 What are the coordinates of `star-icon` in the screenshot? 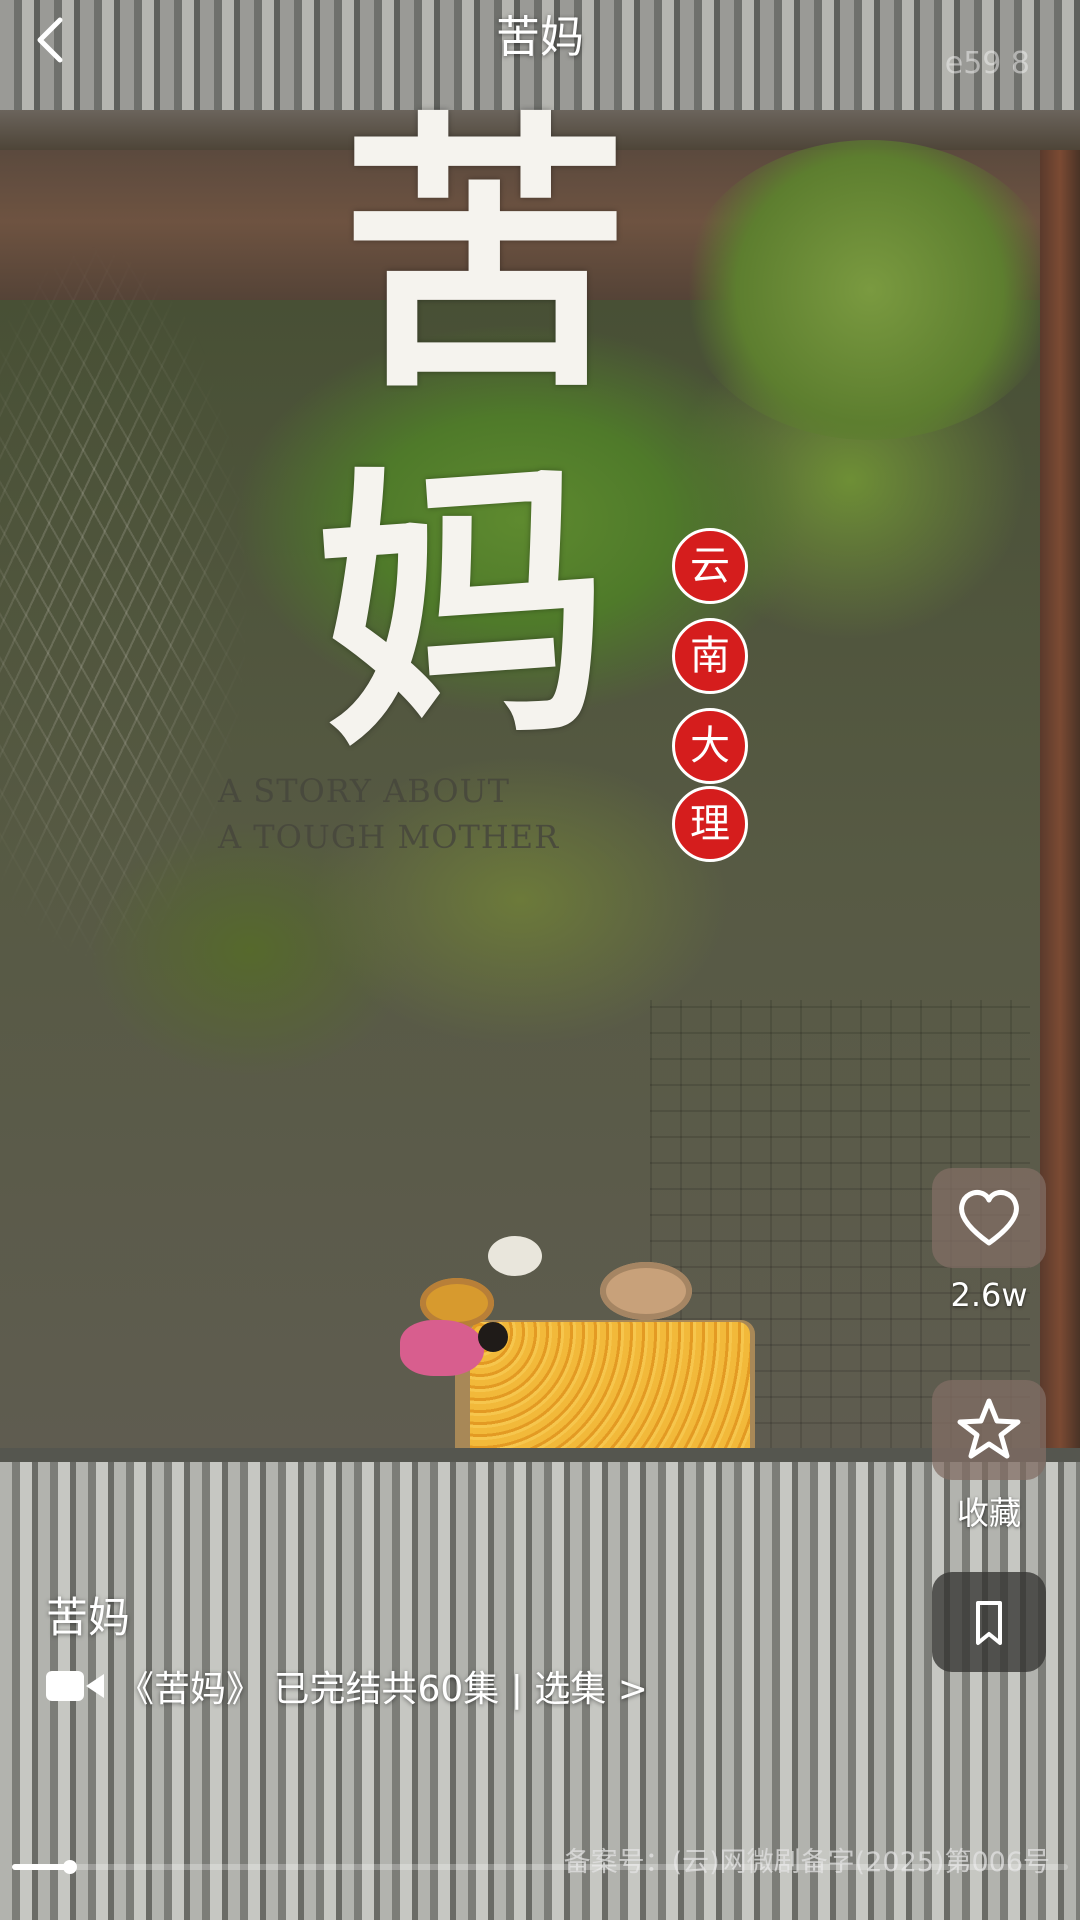 It's located at (989, 1428).